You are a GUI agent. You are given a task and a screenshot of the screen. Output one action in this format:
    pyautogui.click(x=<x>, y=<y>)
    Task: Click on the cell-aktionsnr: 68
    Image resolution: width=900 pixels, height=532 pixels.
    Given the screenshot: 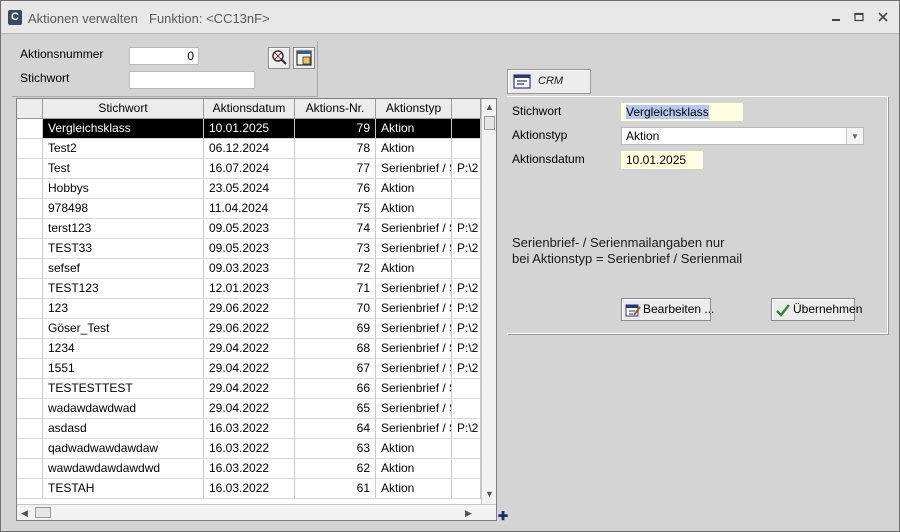 What is the action you would take?
    pyautogui.click(x=335, y=349)
    